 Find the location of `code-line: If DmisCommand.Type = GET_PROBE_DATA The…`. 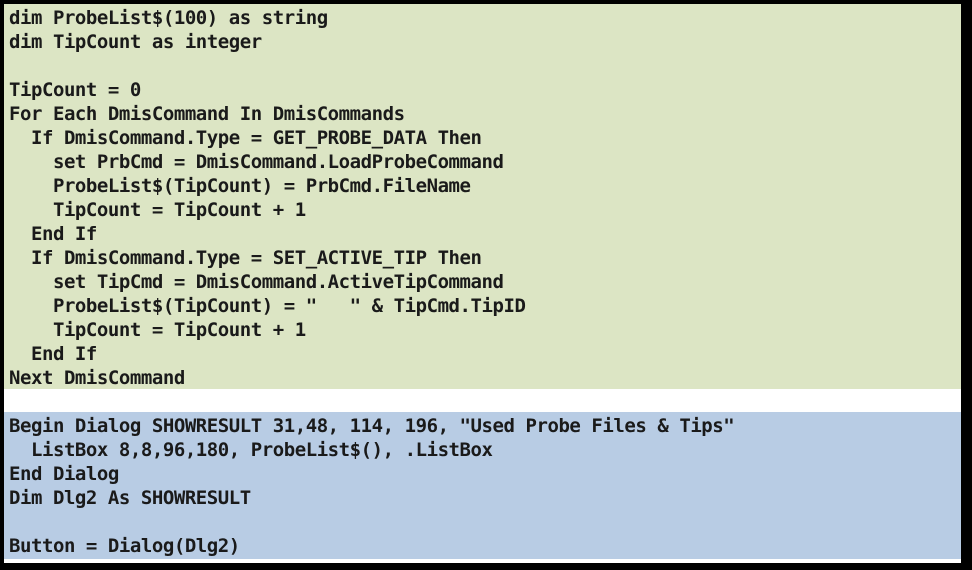

code-line: If DmisCommand.Type = GET_PROBE_DATA The… is located at coordinates (245, 138).